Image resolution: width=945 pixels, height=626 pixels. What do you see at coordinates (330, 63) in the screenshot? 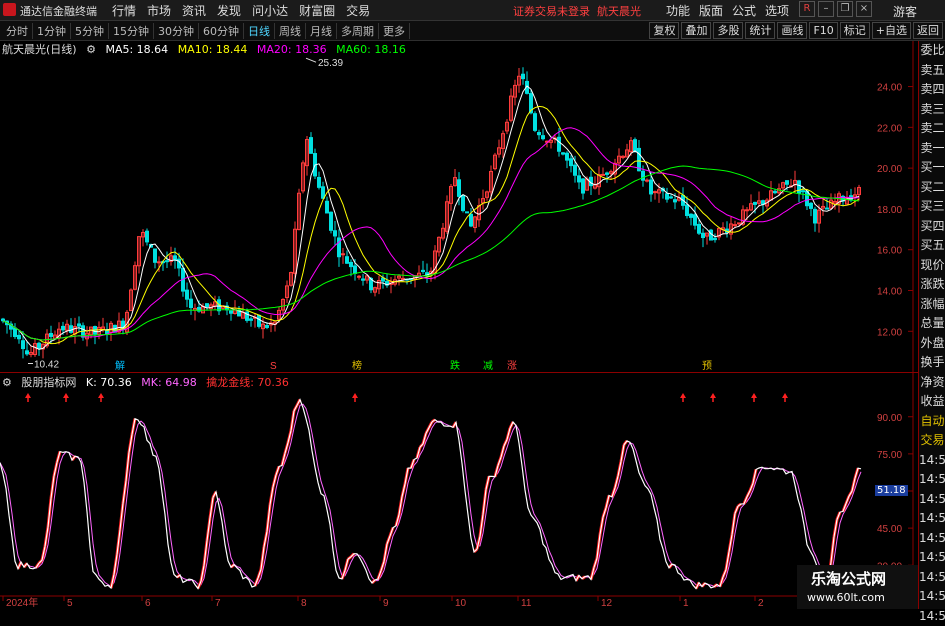
I see `high-price-label: 25.39` at bounding box center [330, 63].